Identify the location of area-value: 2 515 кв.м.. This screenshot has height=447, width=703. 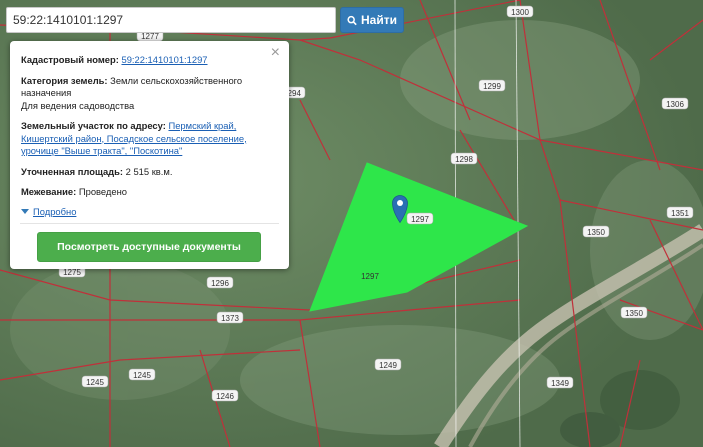
(149, 171).